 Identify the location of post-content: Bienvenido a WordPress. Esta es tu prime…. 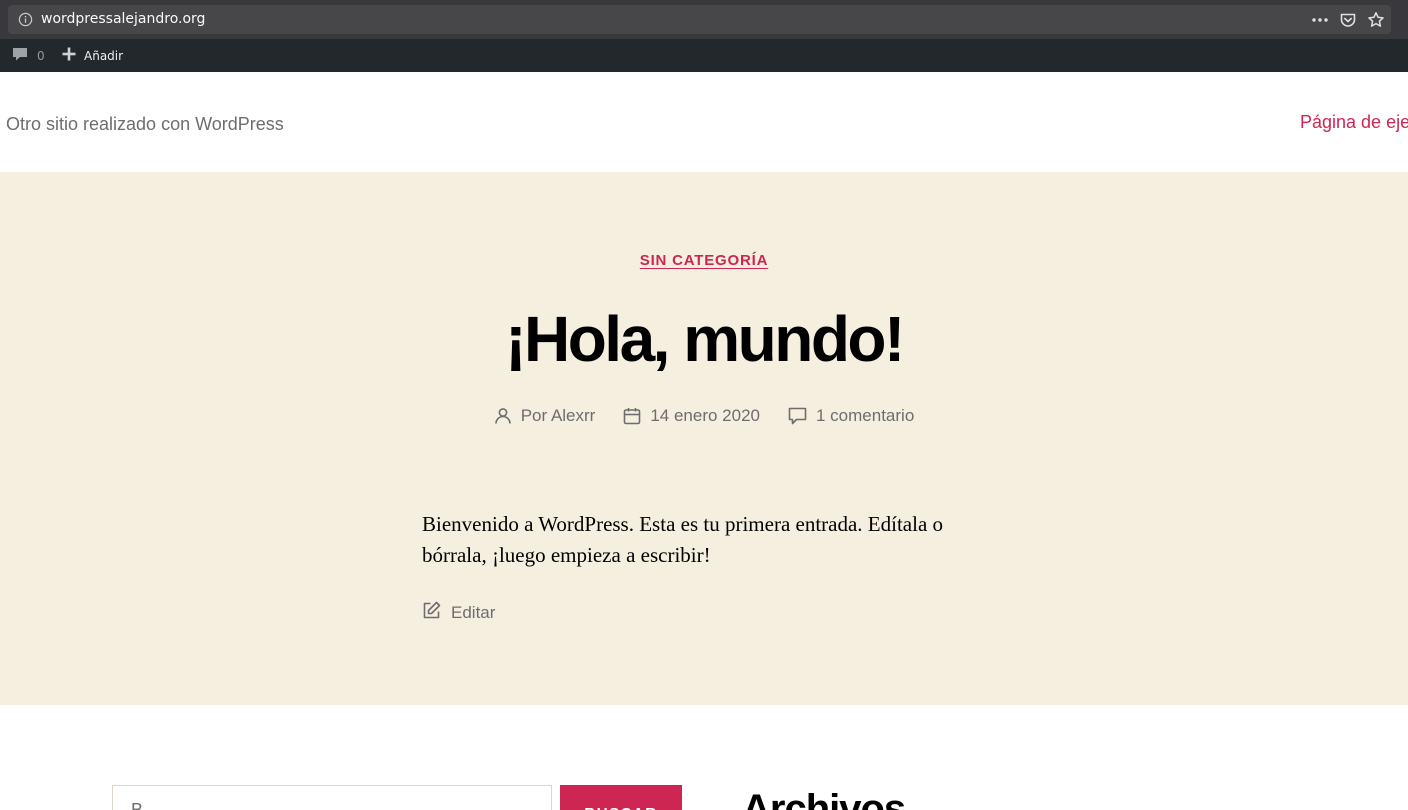
(683, 539).